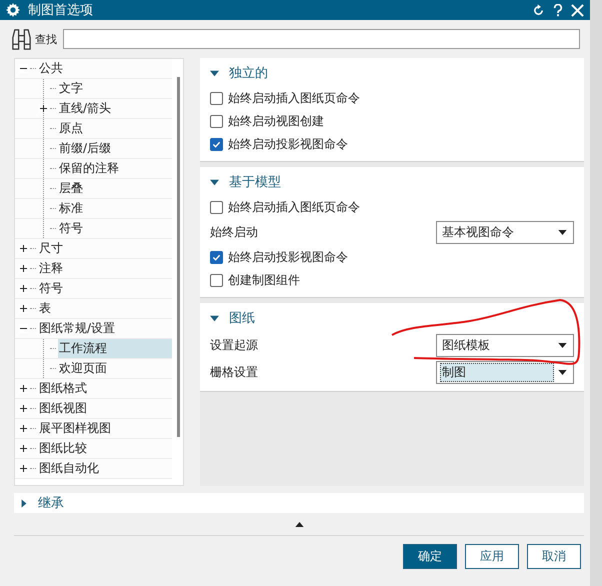 The height and width of the screenshot is (586, 602). I want to click on tree-item: 图纸比较, so click(105, 448).